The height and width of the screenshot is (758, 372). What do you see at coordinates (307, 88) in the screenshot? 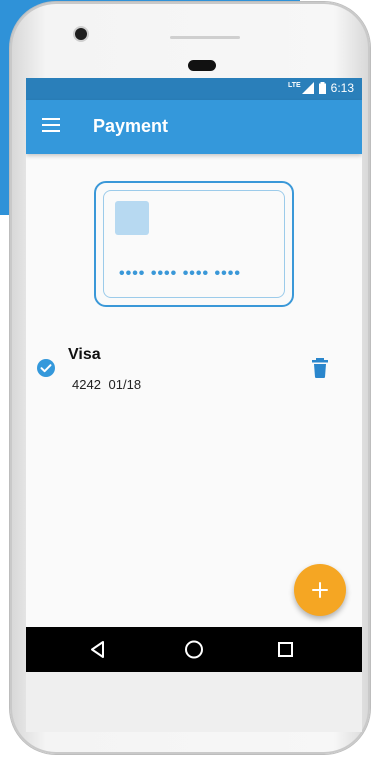
I see `signal-icon` at bounding box center [307, 88].